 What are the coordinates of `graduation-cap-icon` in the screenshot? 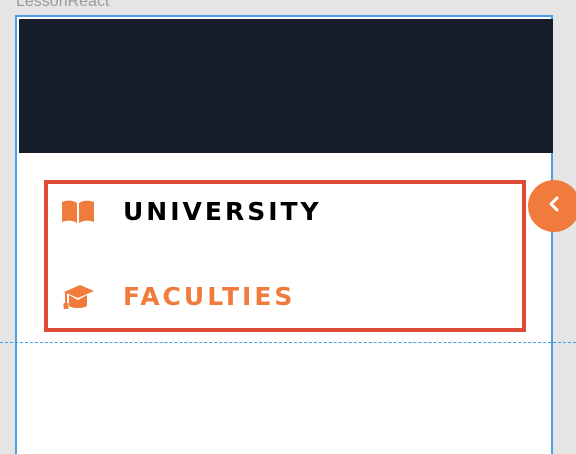 It's located at (78, 297).